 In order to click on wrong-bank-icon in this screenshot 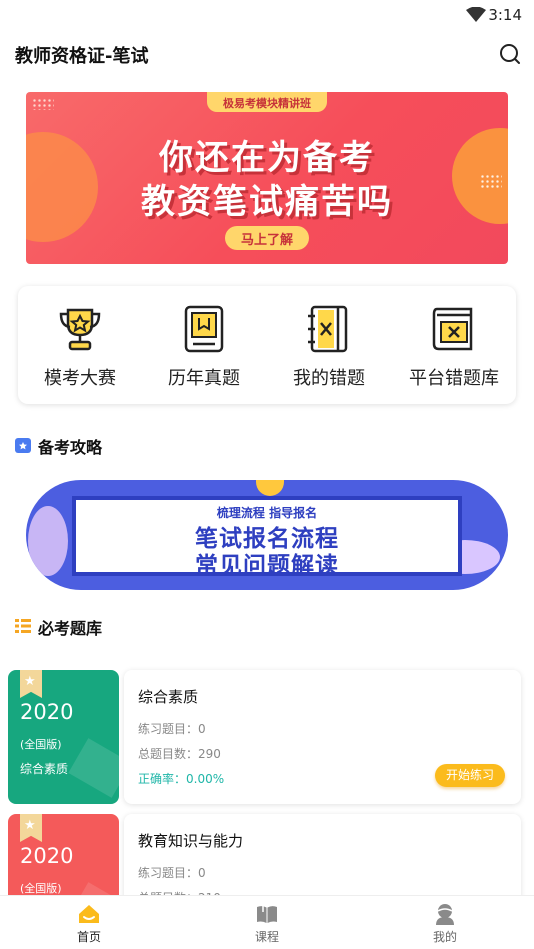, I will do `click(452, 329)`.